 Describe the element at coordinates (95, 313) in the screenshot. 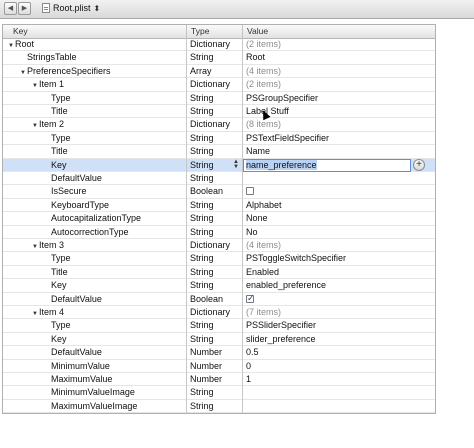

I see `key-cell: ▼Item 4` at that location.